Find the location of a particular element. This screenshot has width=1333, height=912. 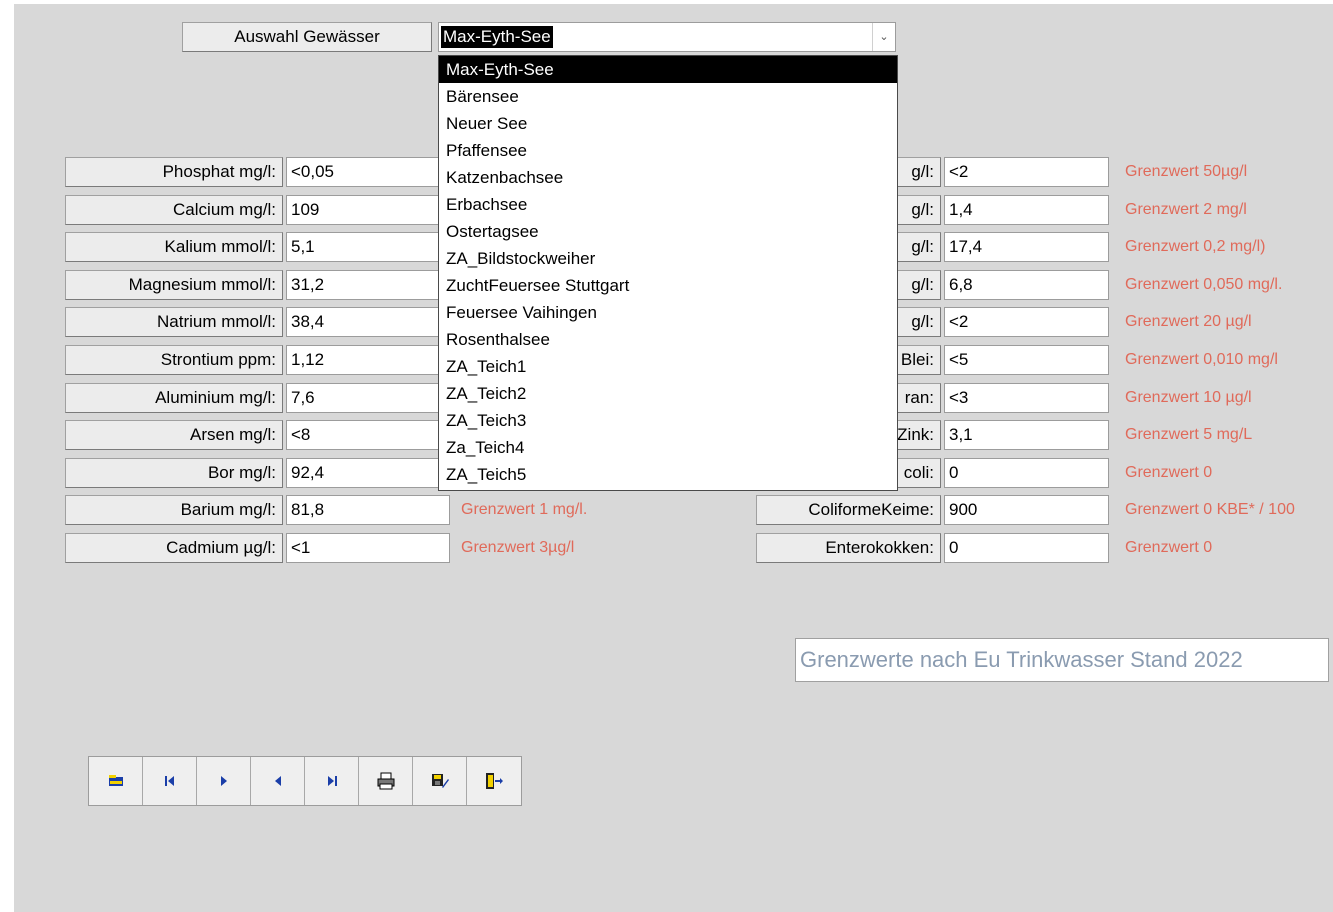

right-limit-text: Grenzwert 50µg/l is located at coordinates (1186, 171).